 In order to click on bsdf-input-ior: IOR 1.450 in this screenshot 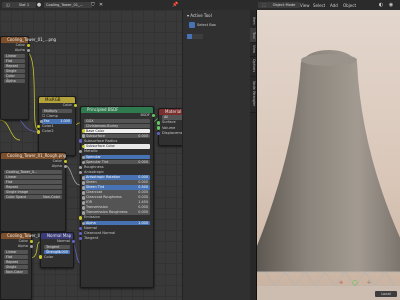, I will do `click(116, 202)`.